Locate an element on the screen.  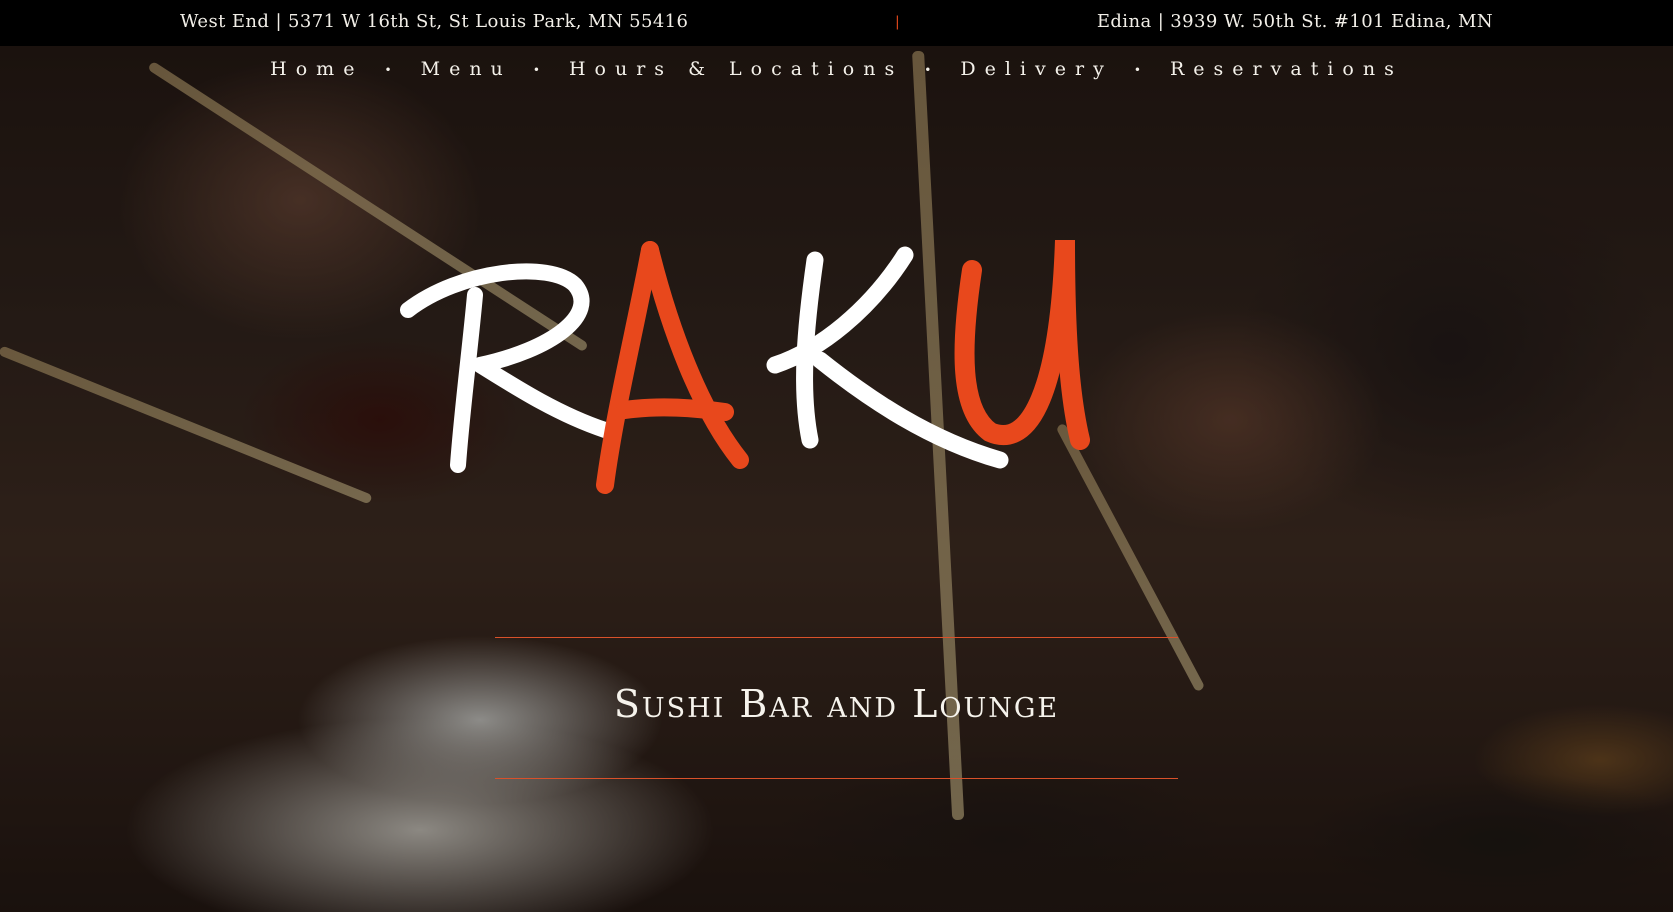
nav-reservations: Reservations is located at coordinates (1286, 69).